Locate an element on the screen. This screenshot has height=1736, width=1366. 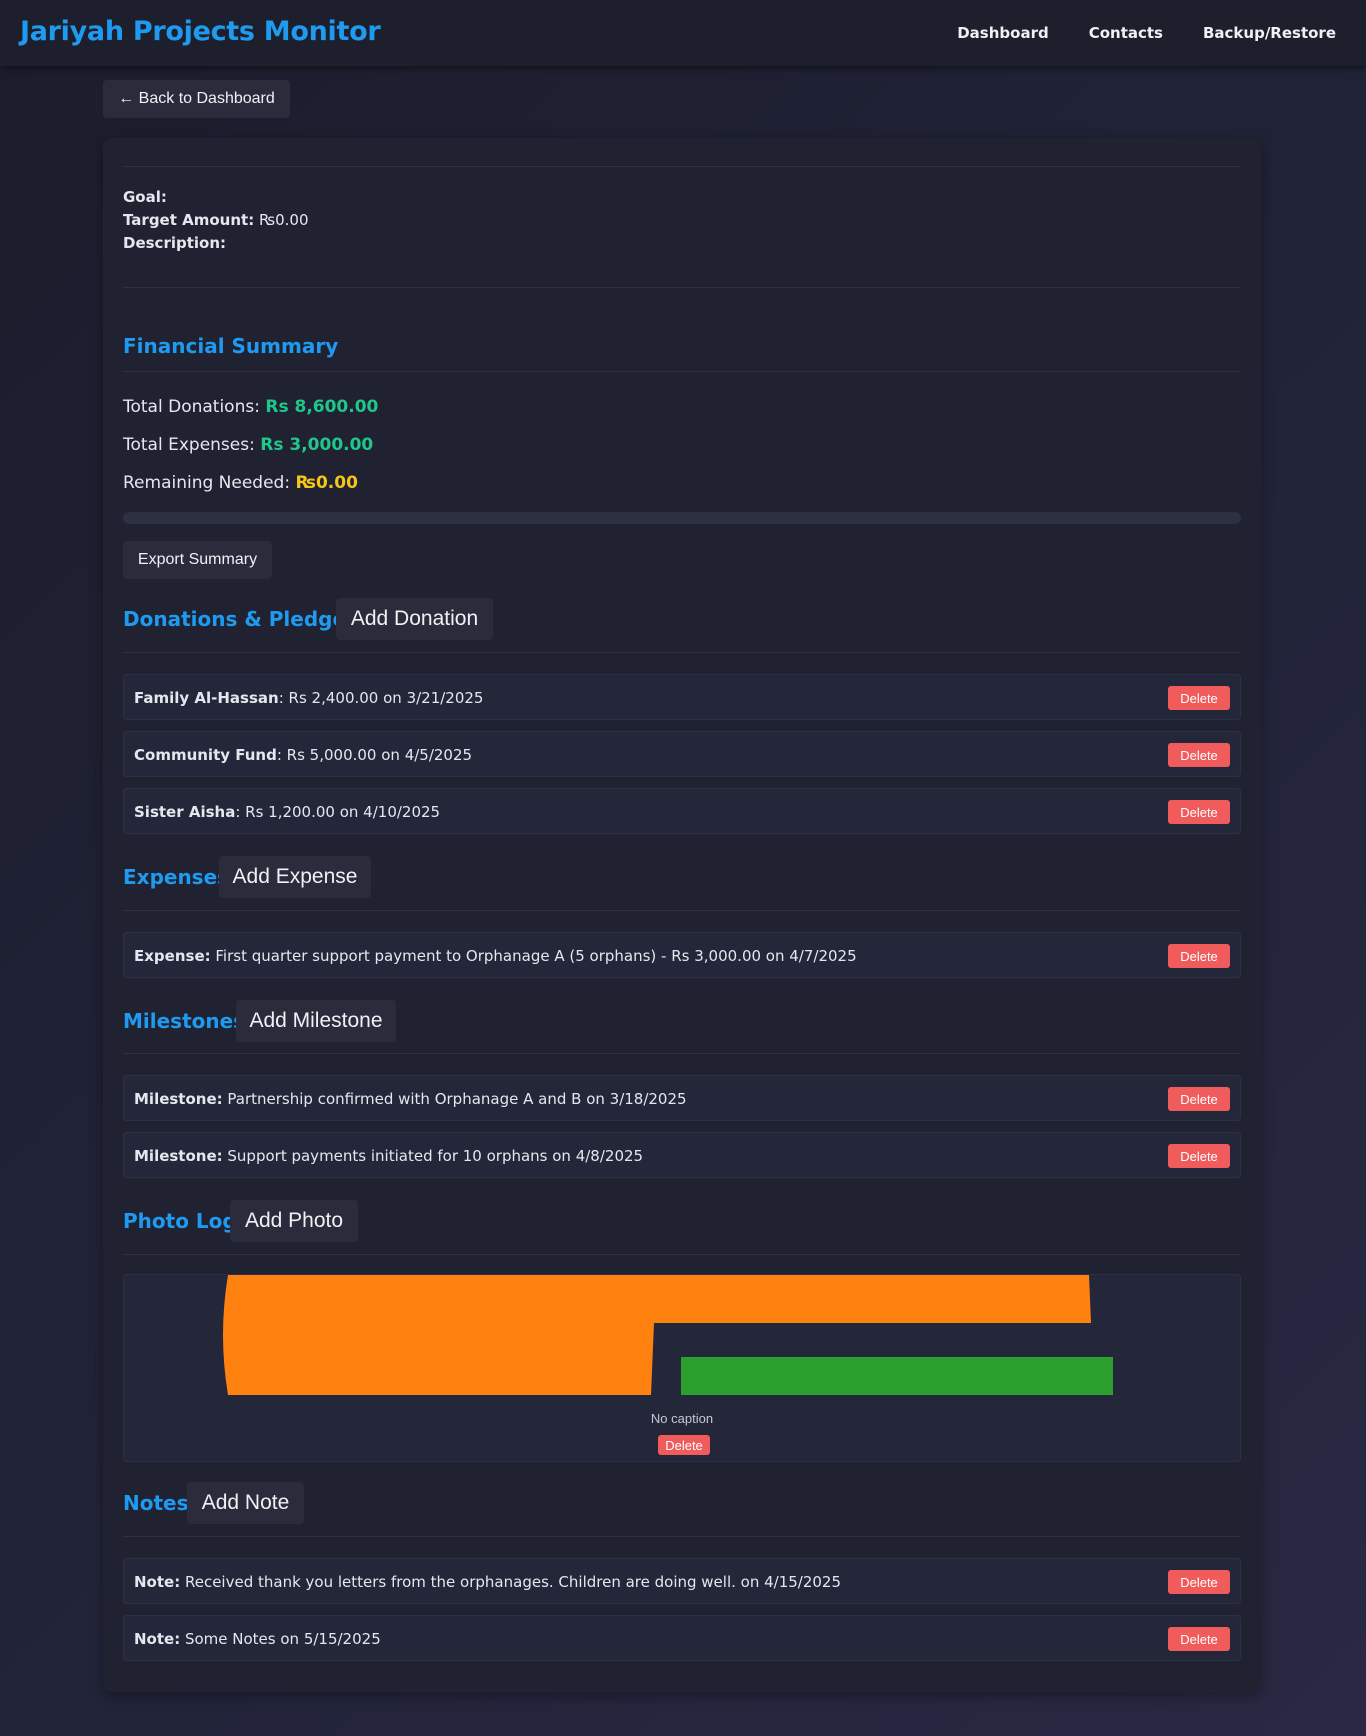
note-text: Note: Some Notes on 5/15/2025 is located at coordinates (257, 1639).